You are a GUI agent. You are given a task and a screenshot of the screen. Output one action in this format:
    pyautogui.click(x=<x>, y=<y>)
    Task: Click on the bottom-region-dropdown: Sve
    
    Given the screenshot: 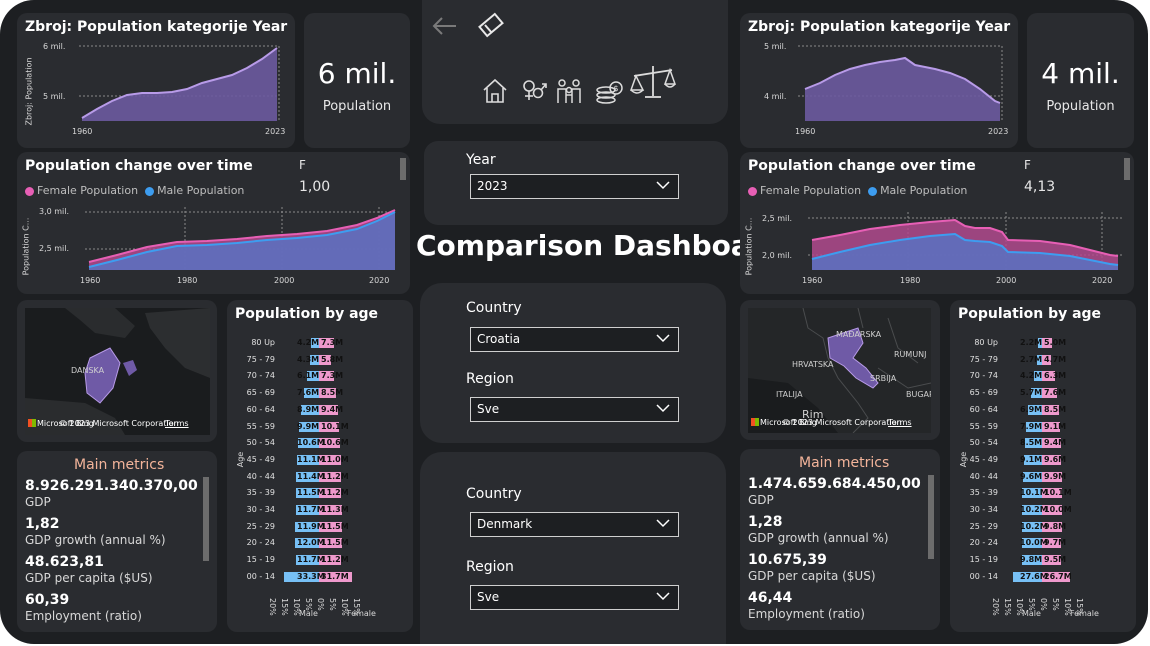 What is the action you would take?
    pyautogui.click(x=574, y=597)
    